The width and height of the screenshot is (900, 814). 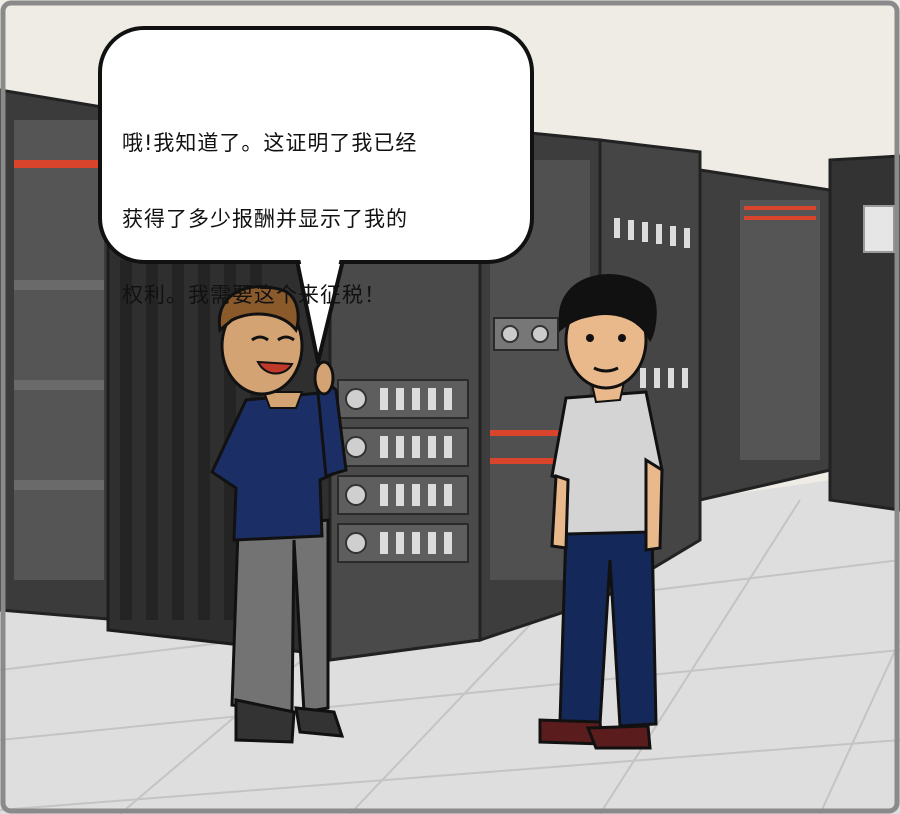 What do you see at coordinates (270, 143) in the screenshot?
I see `speech-line-1: 哦!我知道了。这证明了我已经` at bounding box center [270, 143].